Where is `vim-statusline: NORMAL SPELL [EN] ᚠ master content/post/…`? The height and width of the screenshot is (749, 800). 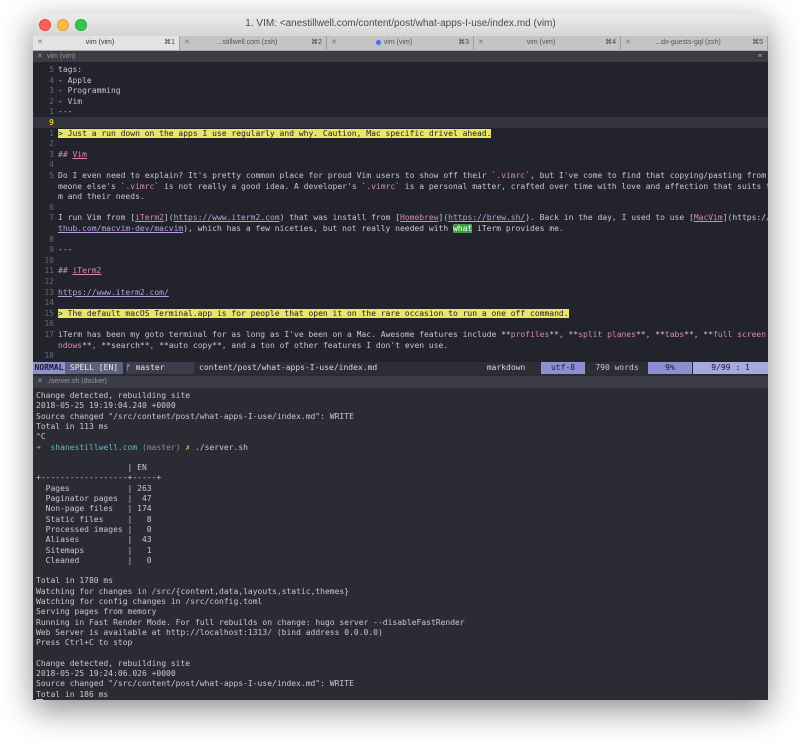 vim-statusline: NORMAL SPELL [EN] ᚠ master content/post/… is located at coordinates (400, 368).